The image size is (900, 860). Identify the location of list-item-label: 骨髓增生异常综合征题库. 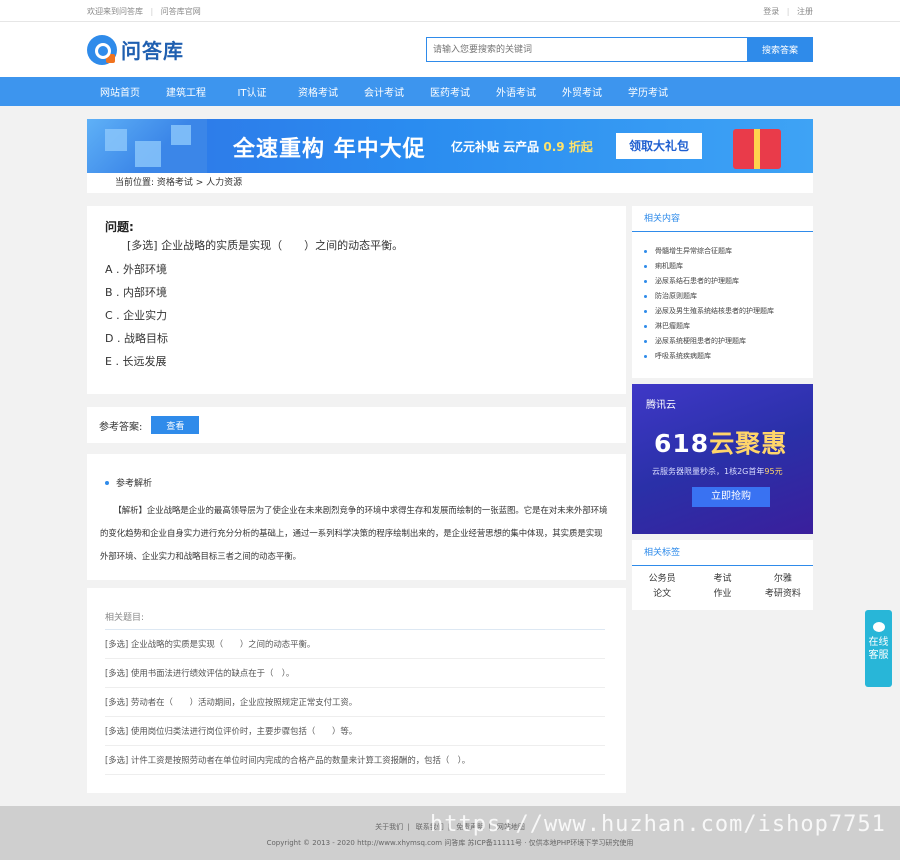
(693, 251).